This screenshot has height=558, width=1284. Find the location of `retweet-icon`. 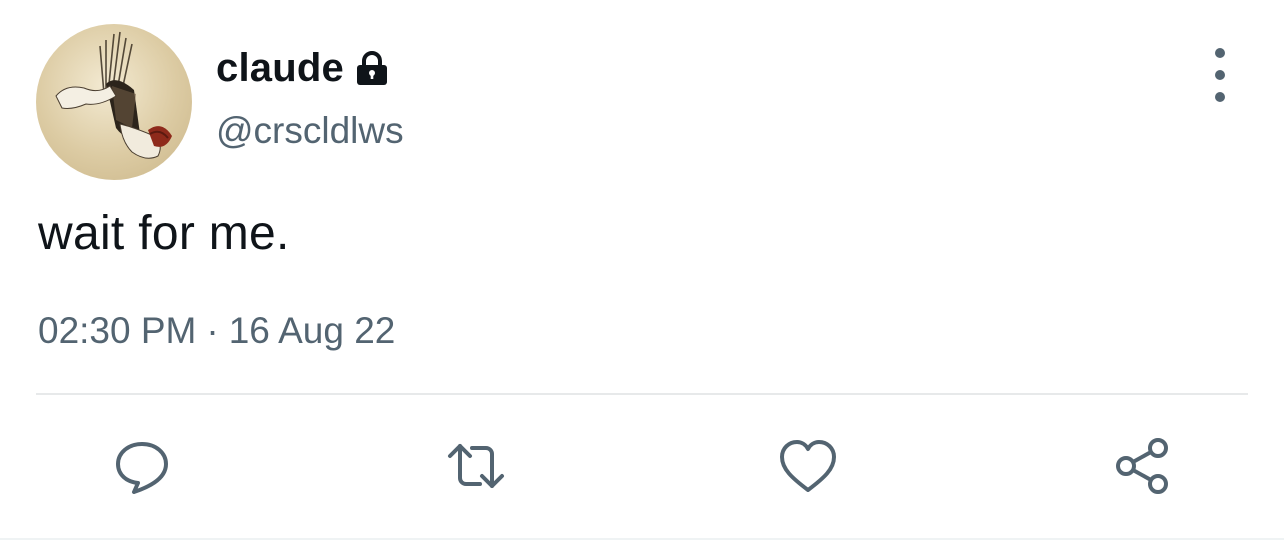

retweet-icon is located at coordinates (476, 466).